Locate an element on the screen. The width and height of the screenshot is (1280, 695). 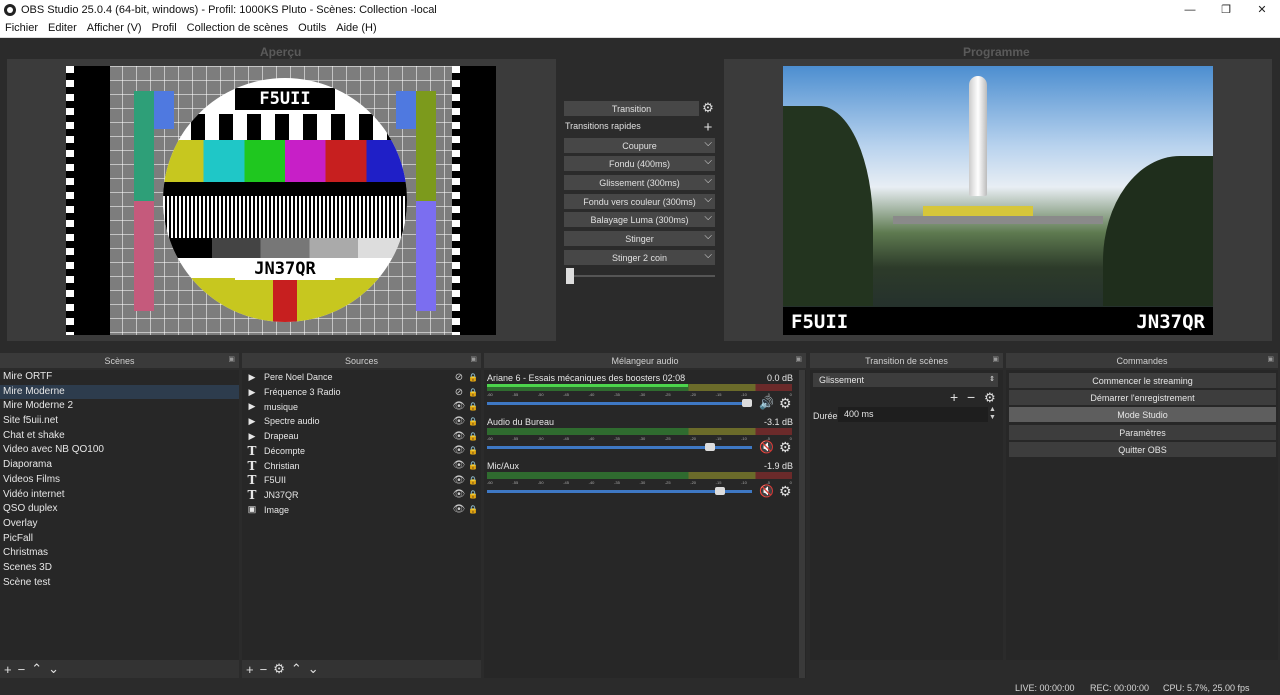
source-row: ▶ musique 👁 🔒 is located at coordinates (361, 406).